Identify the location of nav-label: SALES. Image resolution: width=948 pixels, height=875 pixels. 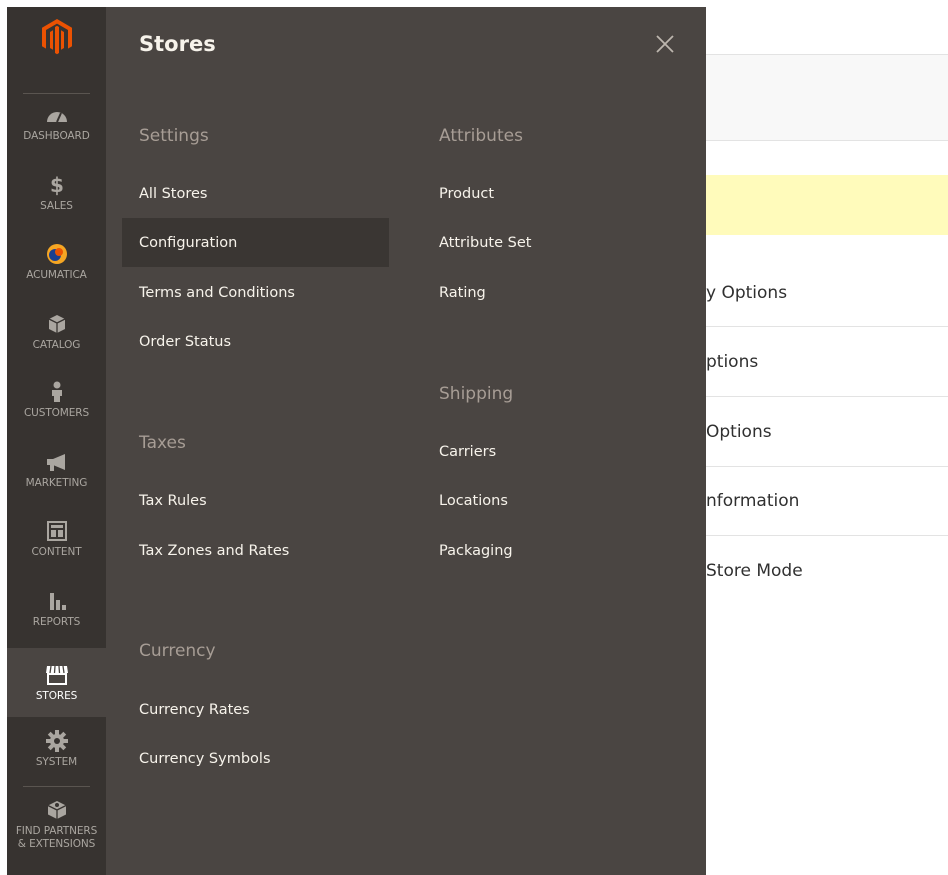
(56, 206).